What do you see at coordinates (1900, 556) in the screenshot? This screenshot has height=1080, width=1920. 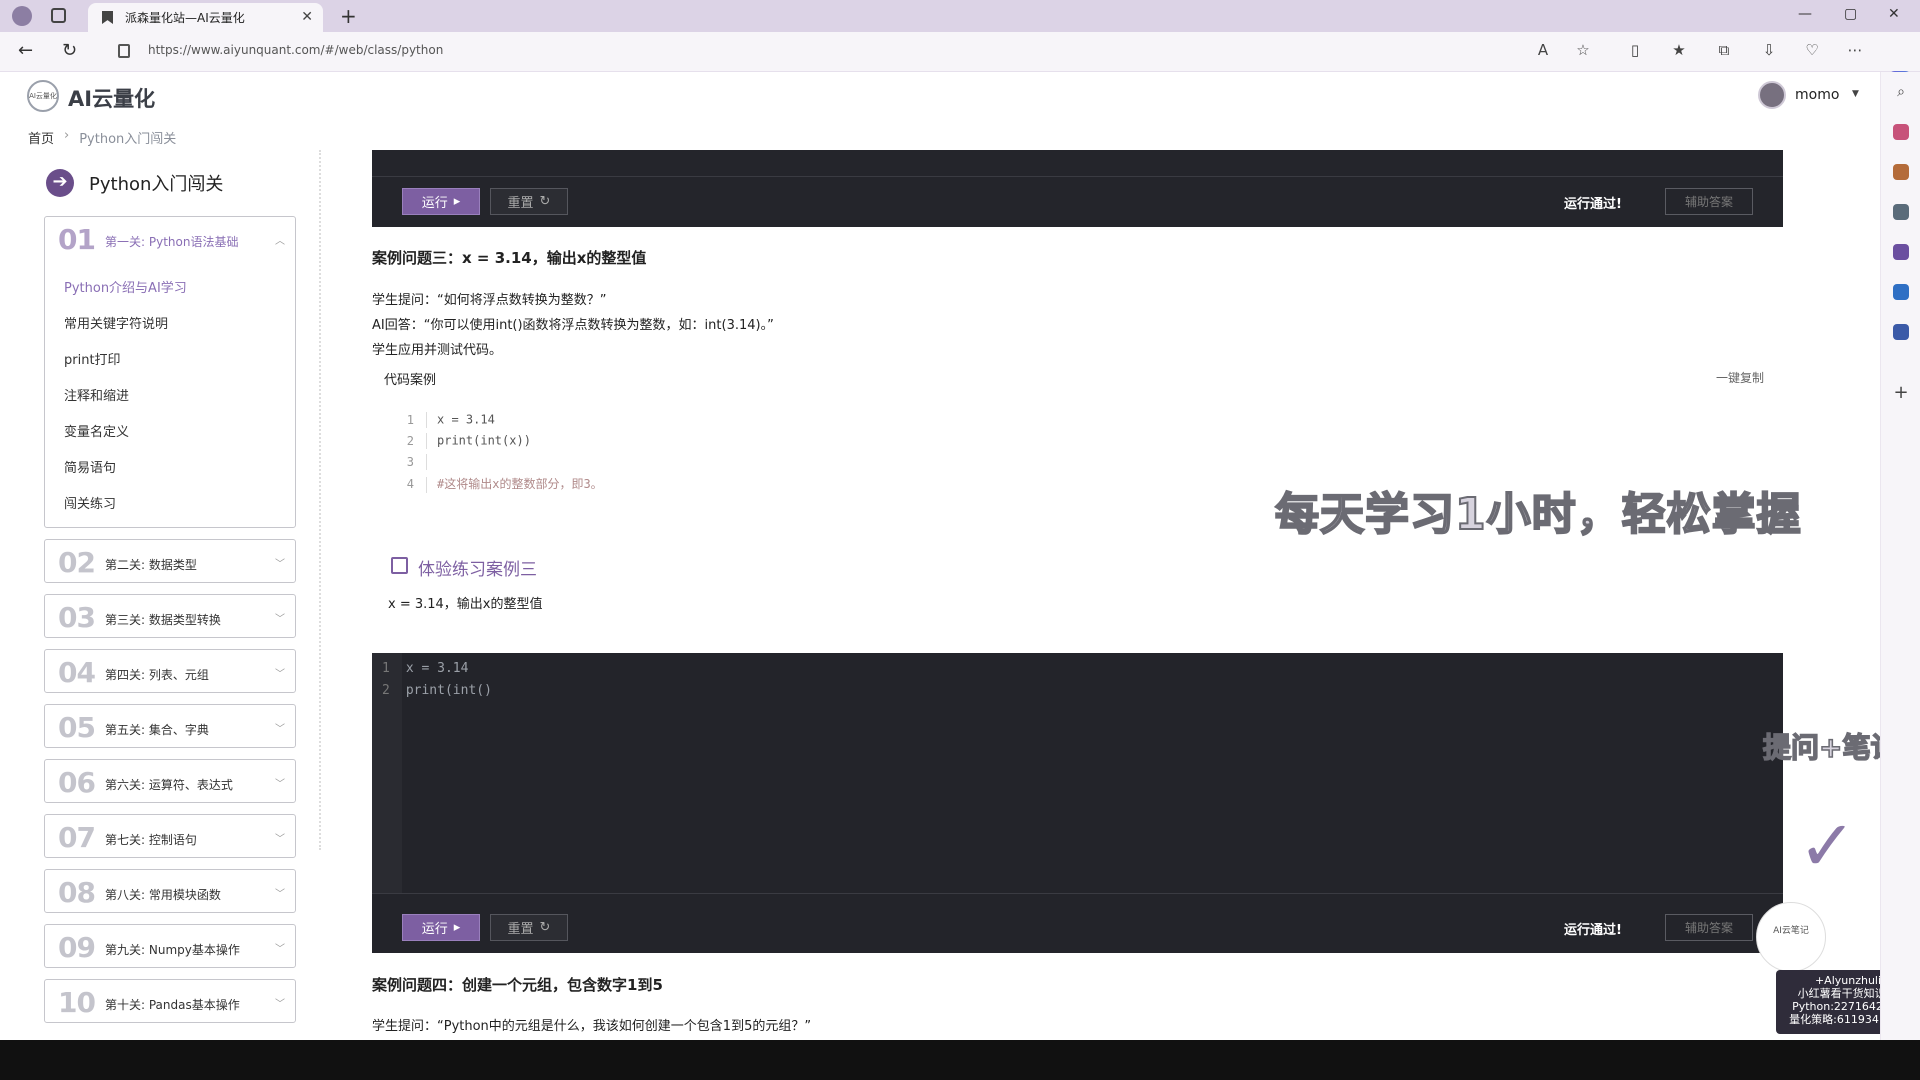 I see `browser-sidebar: ⌕ +` at bounding box center [1900, 556].